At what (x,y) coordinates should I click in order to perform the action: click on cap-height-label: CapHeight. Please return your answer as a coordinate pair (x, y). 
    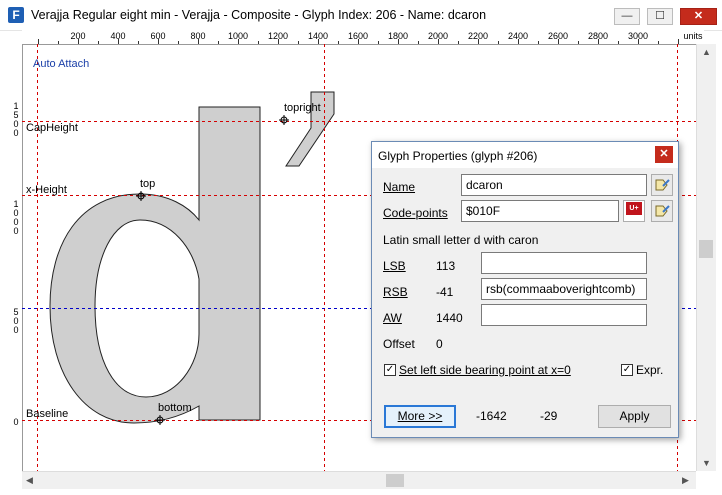
    Looking at the image, I should click on (52, 128).